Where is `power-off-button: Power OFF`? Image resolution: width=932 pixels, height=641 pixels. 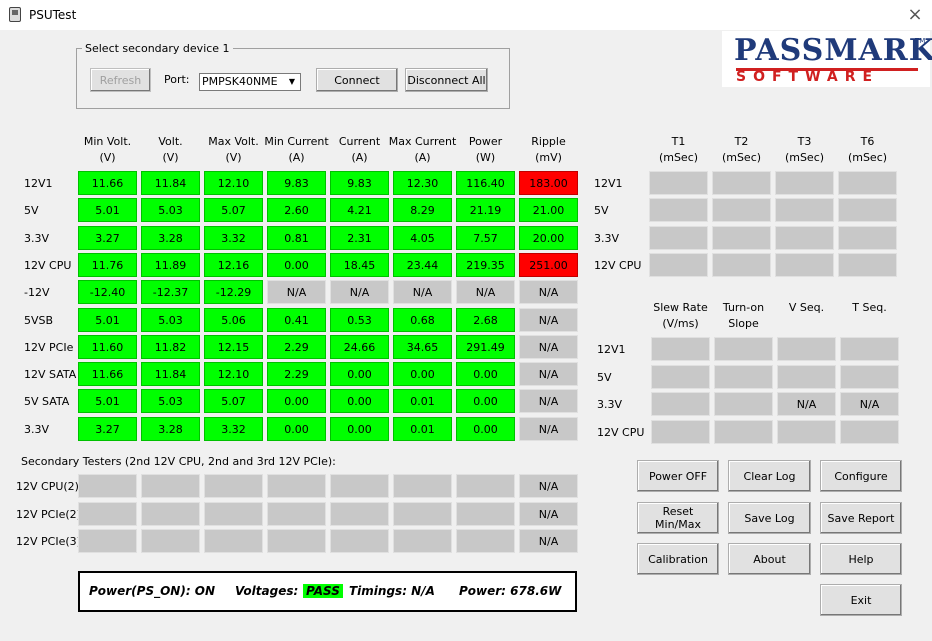 power-off-button: Power OFF is located at coordinates (678, 476).